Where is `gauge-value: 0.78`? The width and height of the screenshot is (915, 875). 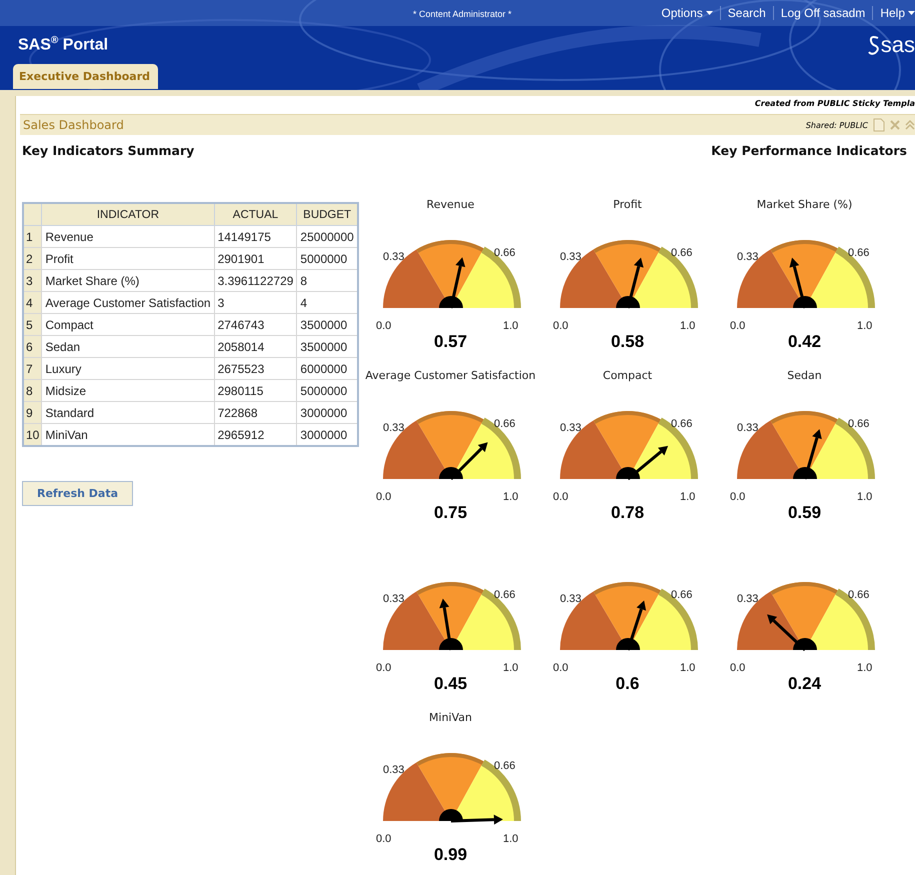
gauge-value: 0.78 is located at coordinates (627, 513).